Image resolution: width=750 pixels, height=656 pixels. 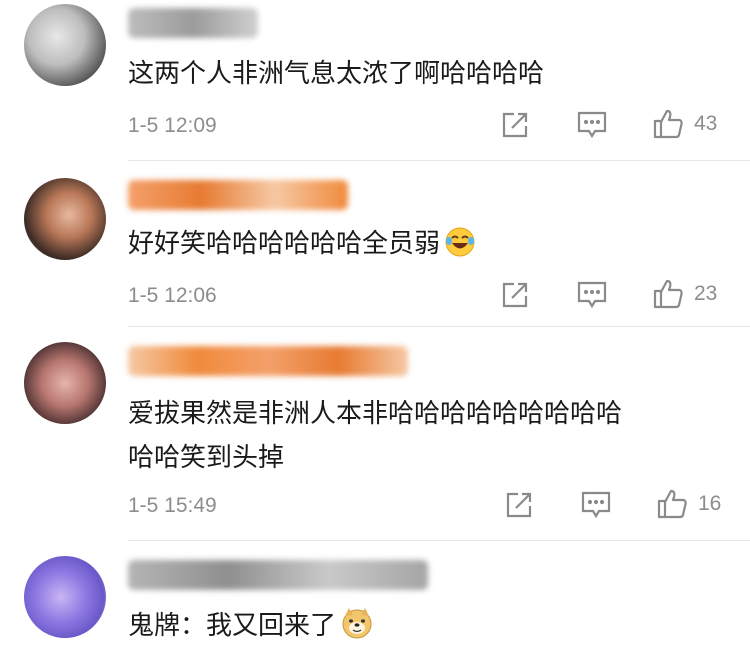 What do you see at coordinates (336, 74) in the screenshot?
I see `comment-text: 这两个人非洲气息太浓了啊哈哈哈哈` at bounding box center [336, 74].